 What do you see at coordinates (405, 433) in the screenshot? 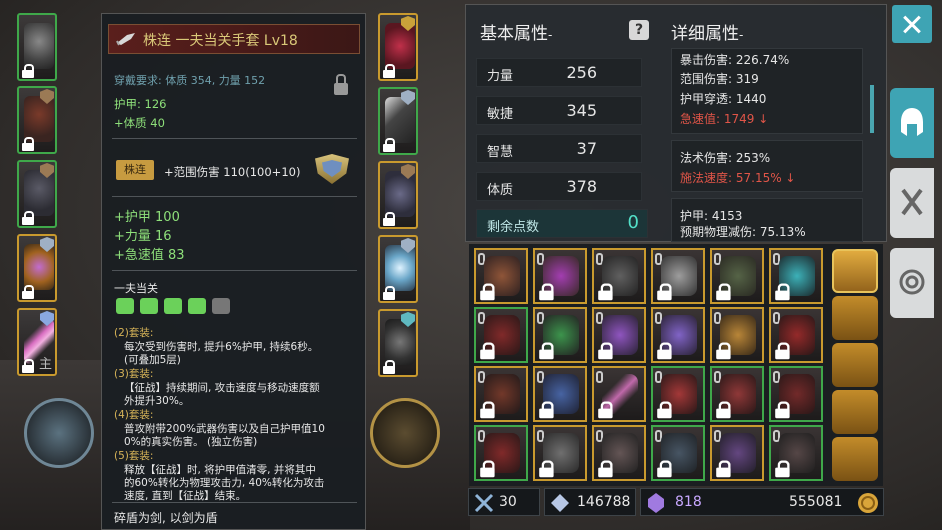
I see `skill-button-right` at bounding box center [405, 433].